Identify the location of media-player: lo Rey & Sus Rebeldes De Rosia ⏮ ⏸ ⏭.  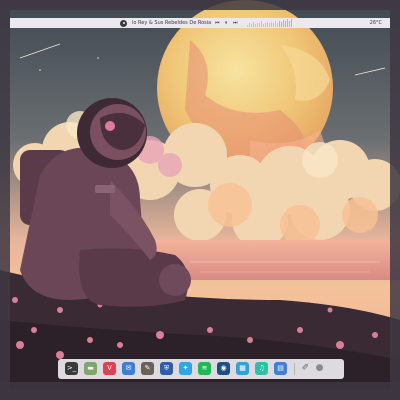
(206, 23).